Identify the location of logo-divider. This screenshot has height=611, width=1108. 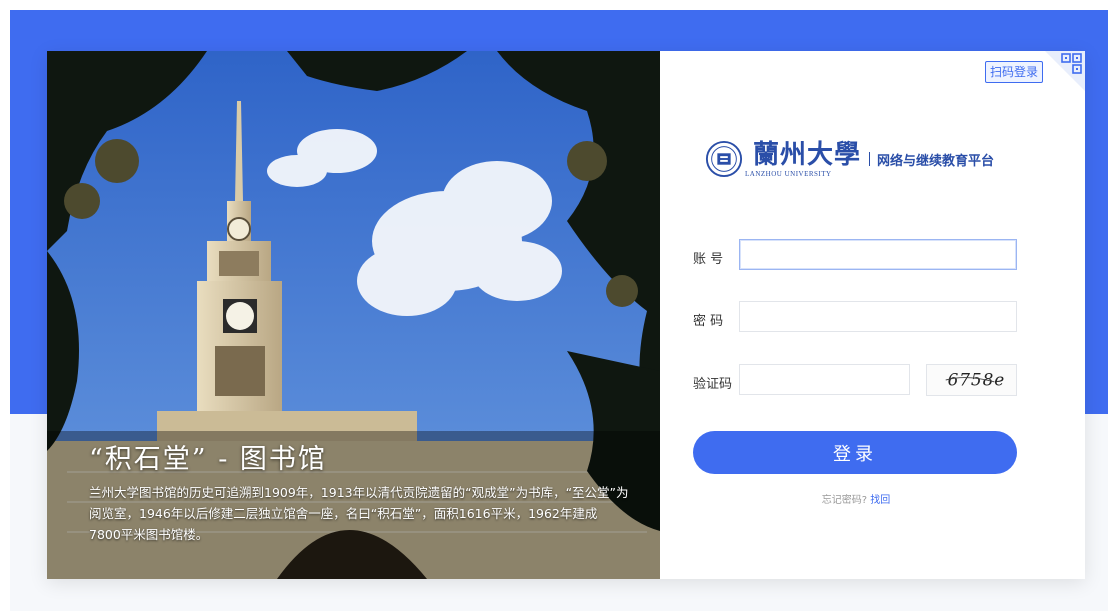
(870, 159).